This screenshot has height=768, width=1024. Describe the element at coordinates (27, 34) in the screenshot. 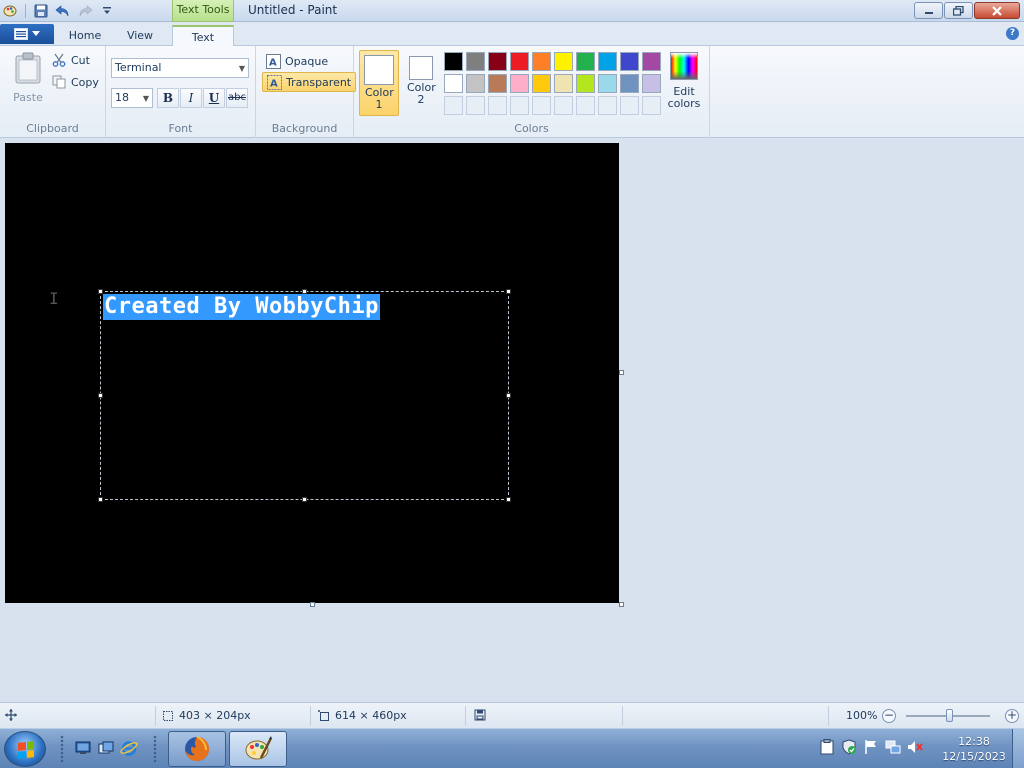

I see `paint-menu-button` at that location.